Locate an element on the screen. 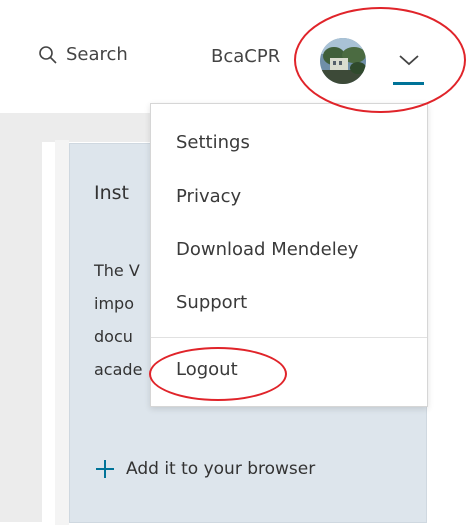 The height and width of the screenshot is (532, 467). chevron-down-icon is located at coordinates (409, 60).